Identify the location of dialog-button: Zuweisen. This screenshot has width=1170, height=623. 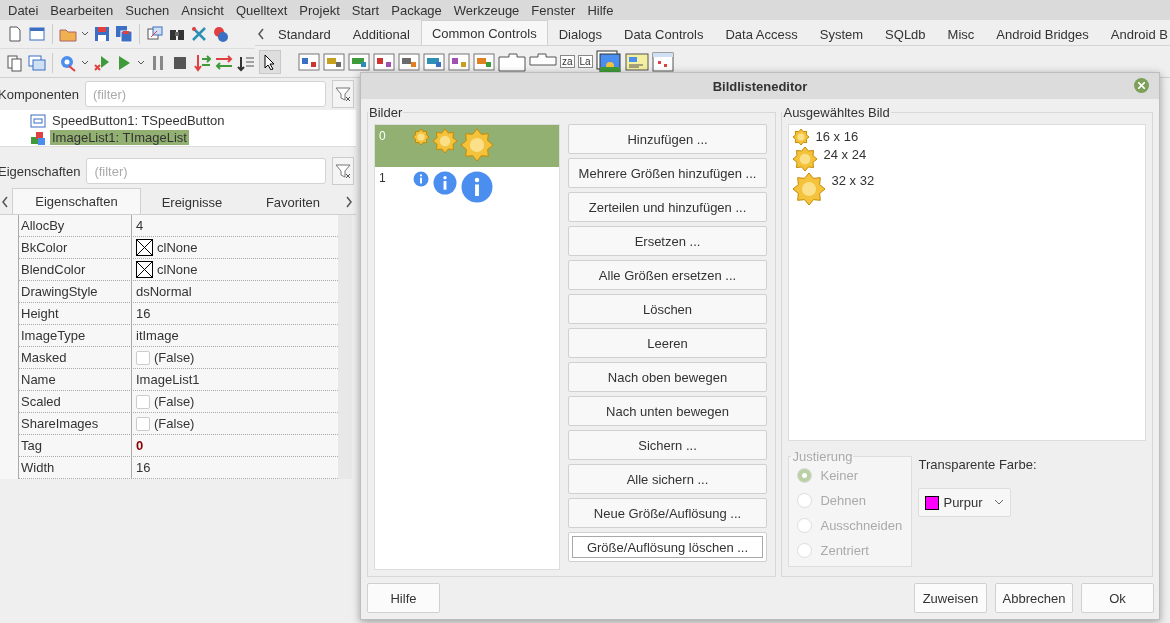
(950, 598).